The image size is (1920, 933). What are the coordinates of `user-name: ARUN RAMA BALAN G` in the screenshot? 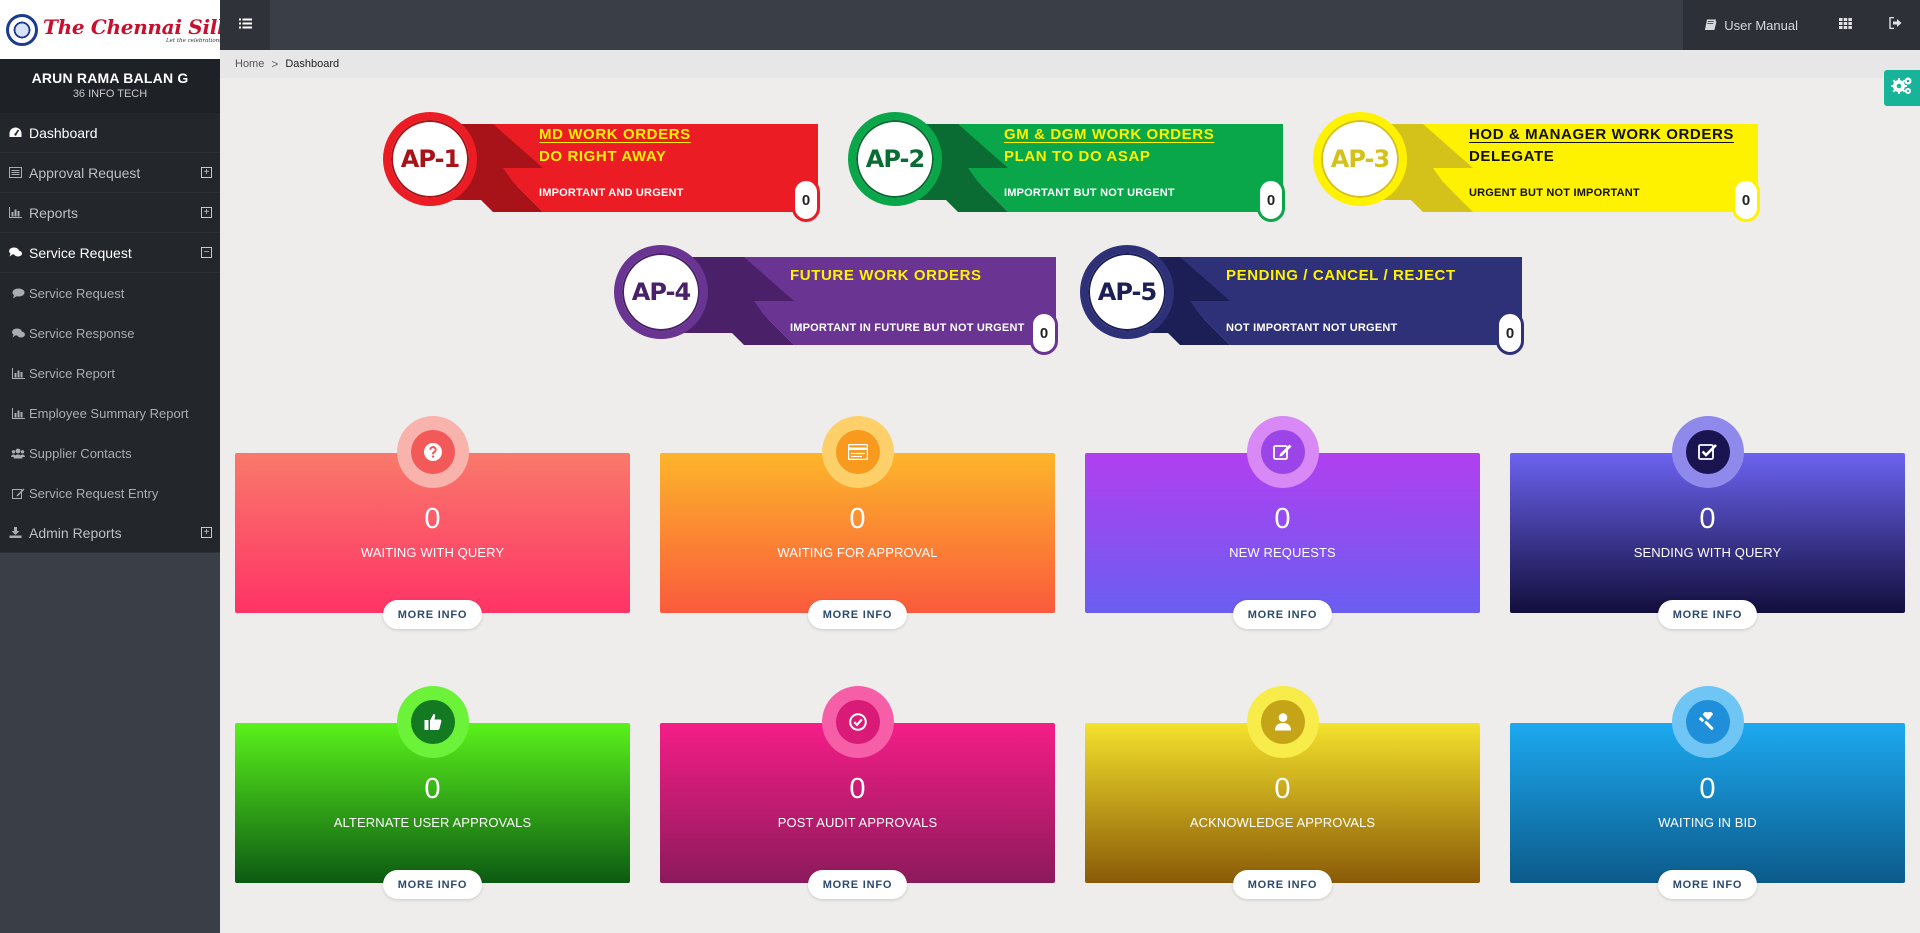 It's located at (110, 78).